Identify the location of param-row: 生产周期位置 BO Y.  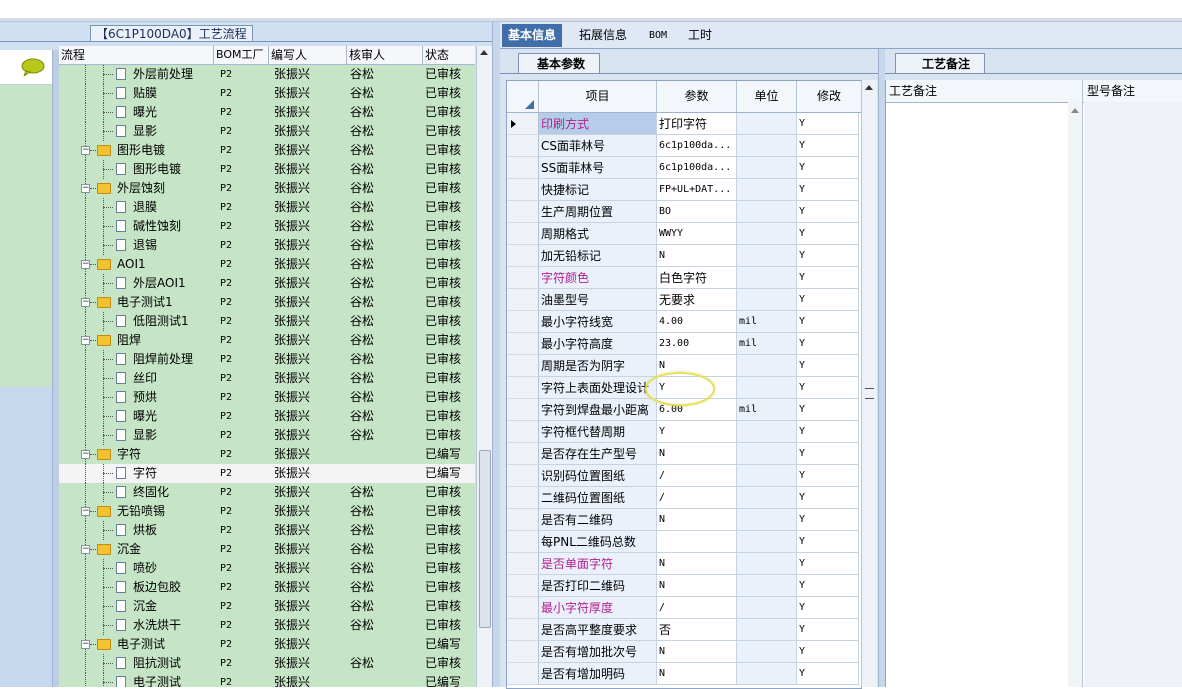
(684, 212).